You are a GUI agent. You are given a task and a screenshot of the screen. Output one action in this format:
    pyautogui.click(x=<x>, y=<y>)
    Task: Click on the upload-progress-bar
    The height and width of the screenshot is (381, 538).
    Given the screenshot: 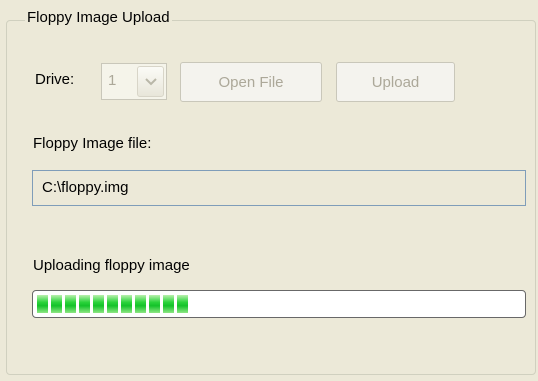 What is the action you would take?
    pyautogui.click(x=279, y=304)
    